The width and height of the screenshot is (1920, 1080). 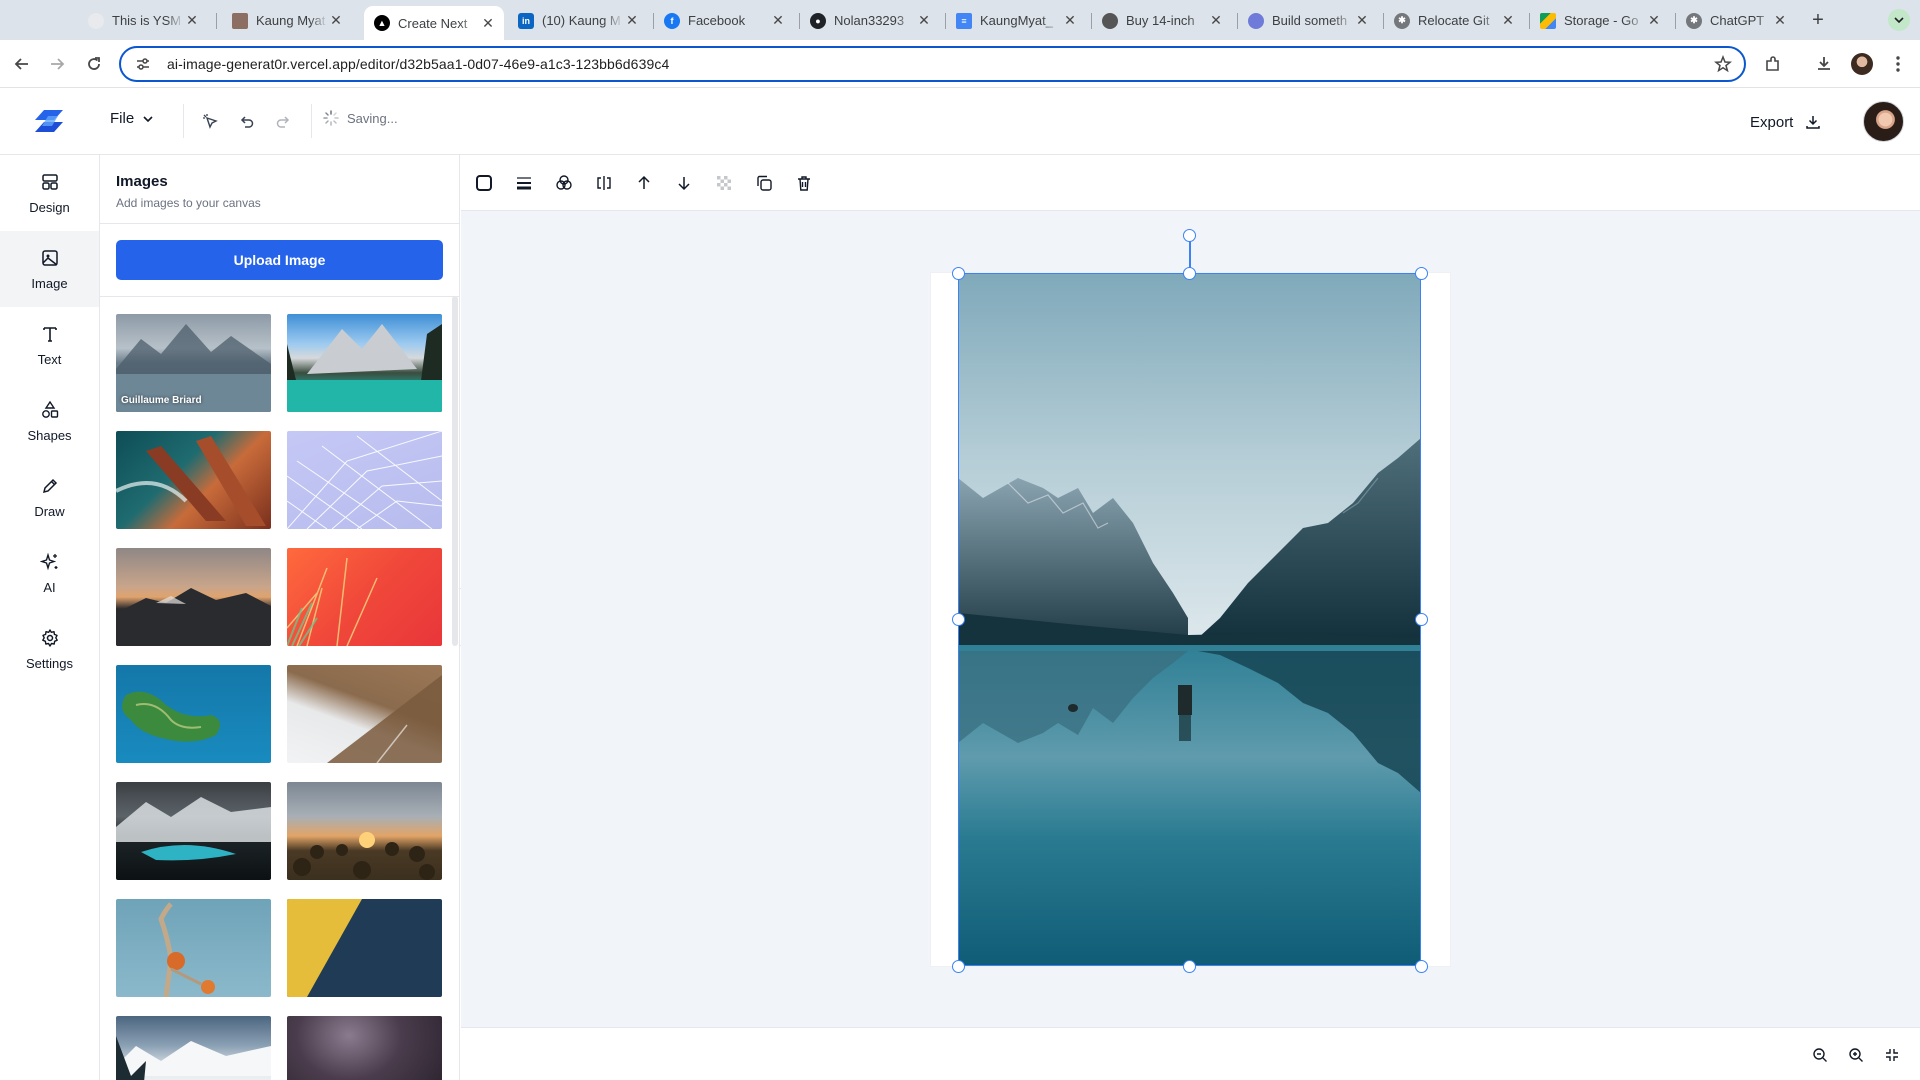 I want to click on browser-tab: Kaung Myat ✕, so click(x=287, y=20).